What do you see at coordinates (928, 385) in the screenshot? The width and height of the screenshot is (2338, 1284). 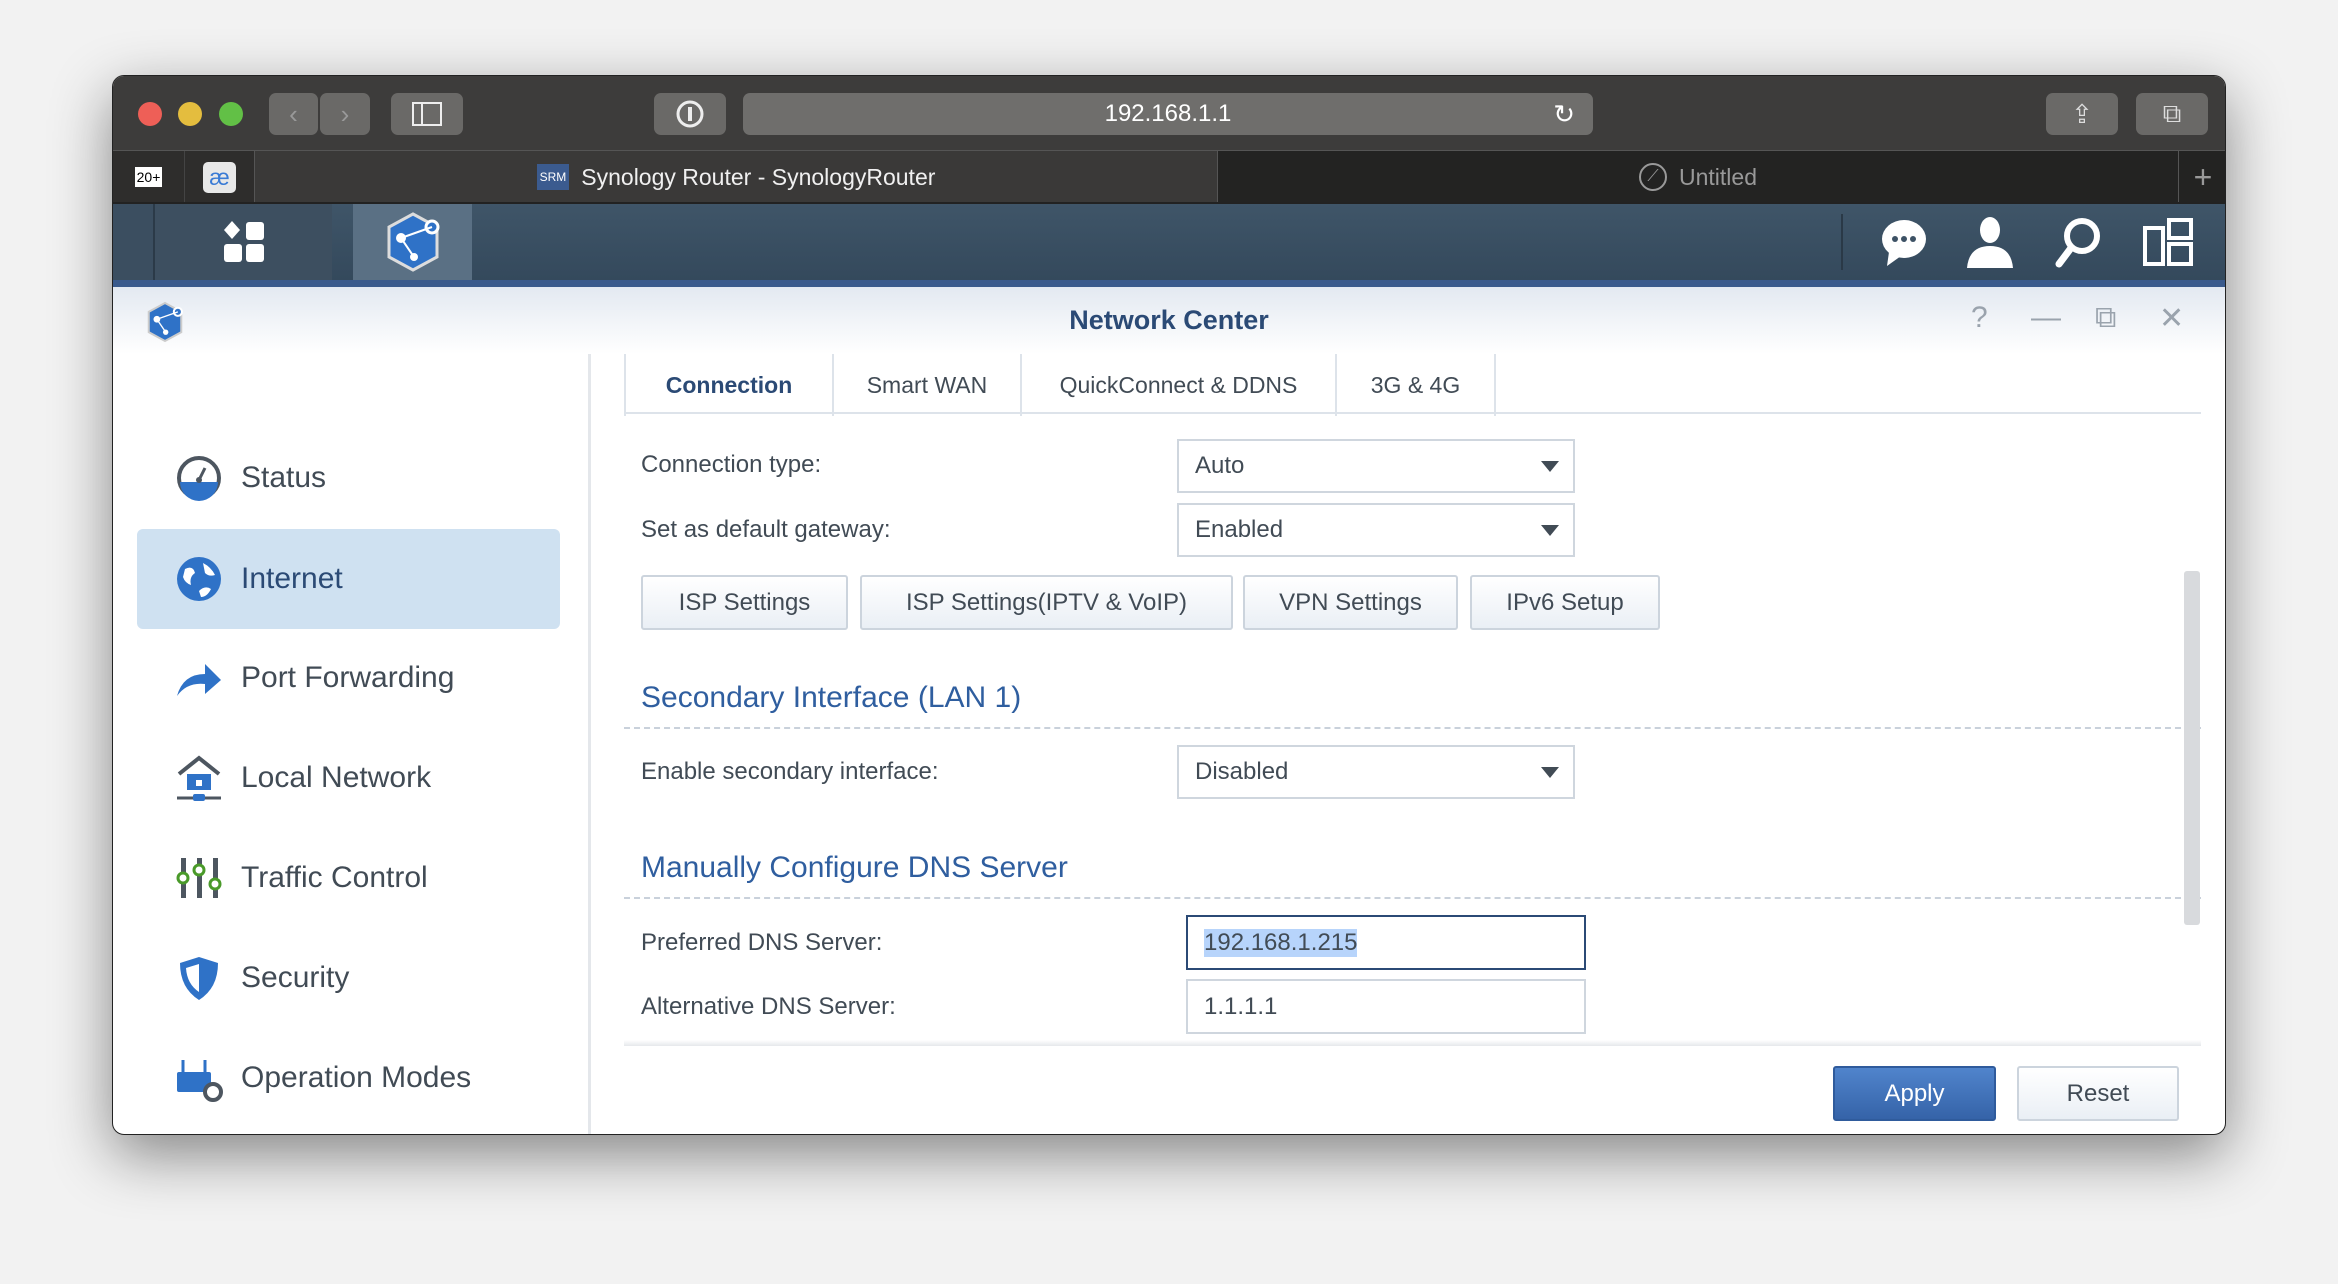 I see `tab-smart-wan: Smart WAN` at bounding box center [928, 385].